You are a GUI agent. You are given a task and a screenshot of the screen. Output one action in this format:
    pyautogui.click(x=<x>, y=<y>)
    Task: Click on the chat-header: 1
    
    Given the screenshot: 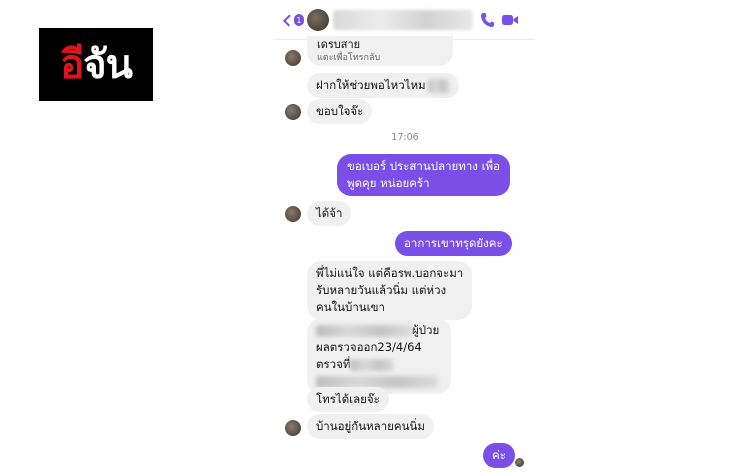 What is the action you would take?
    pyautogui.click(x=405, y=20)
    